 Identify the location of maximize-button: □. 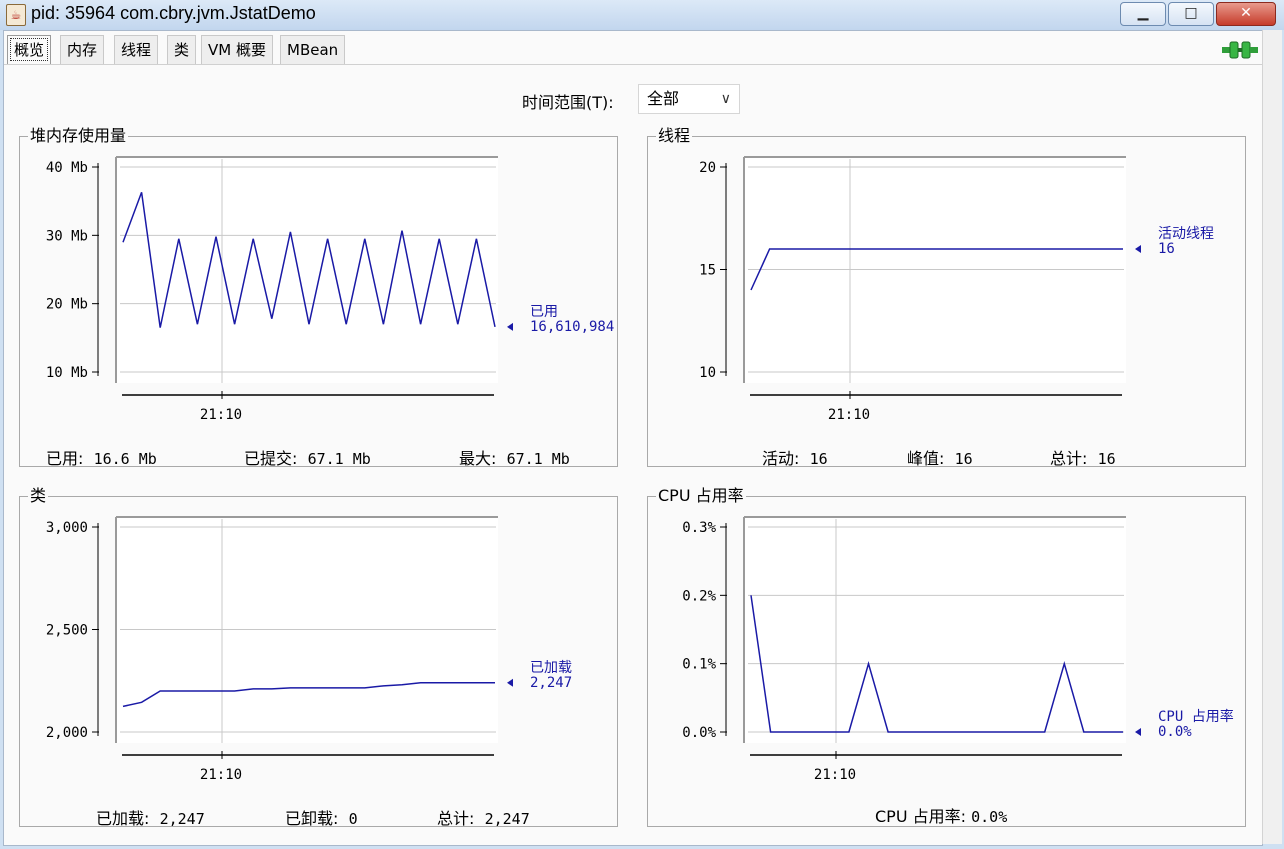
(1191, 14).